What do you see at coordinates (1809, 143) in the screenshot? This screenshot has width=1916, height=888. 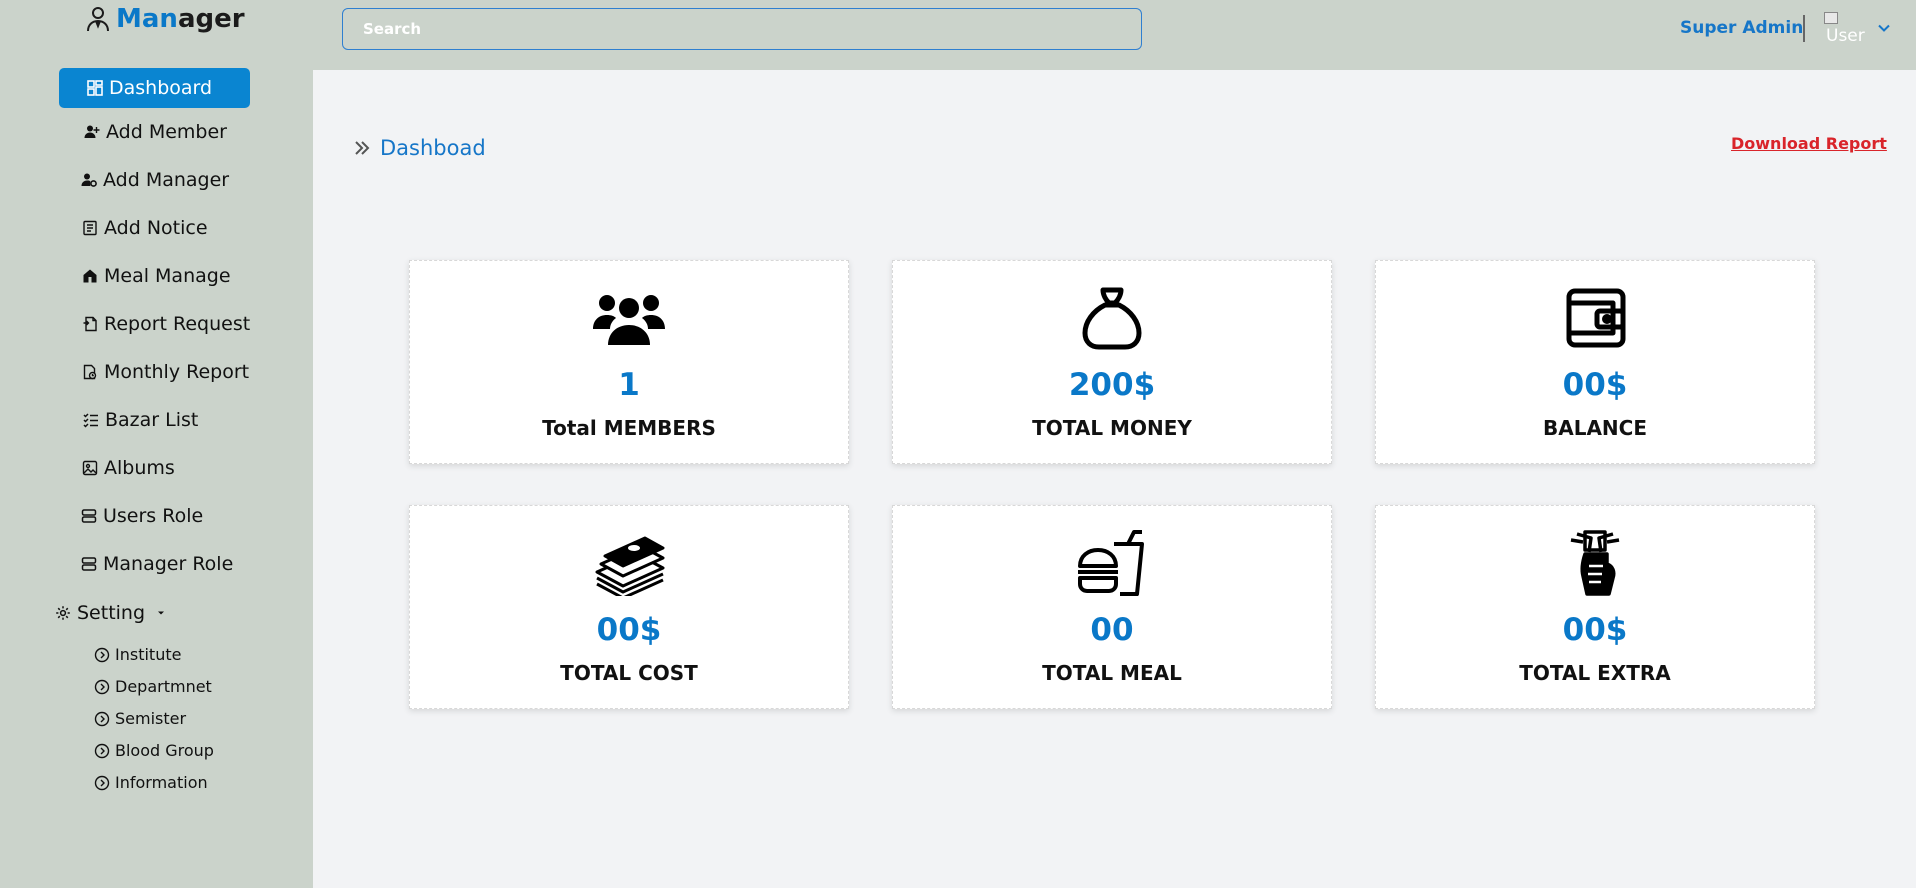 I see `download-report-link: Download Report` at bounding box center [1809, 143].